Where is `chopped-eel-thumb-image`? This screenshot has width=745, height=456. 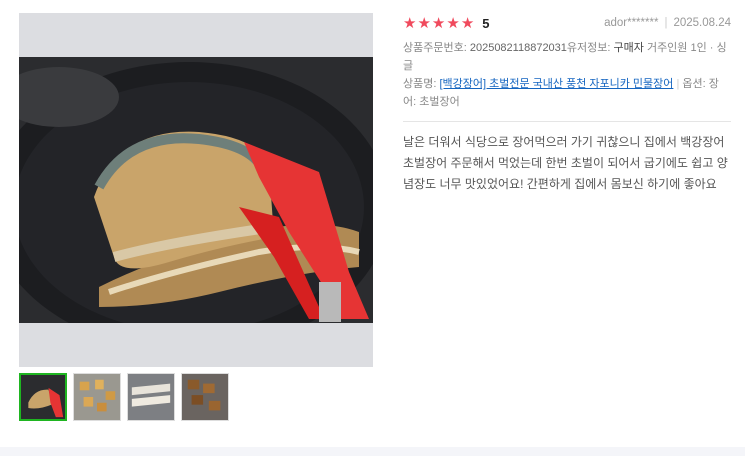
chopped-eel-thumb-image is located at coordinates (97, 397).